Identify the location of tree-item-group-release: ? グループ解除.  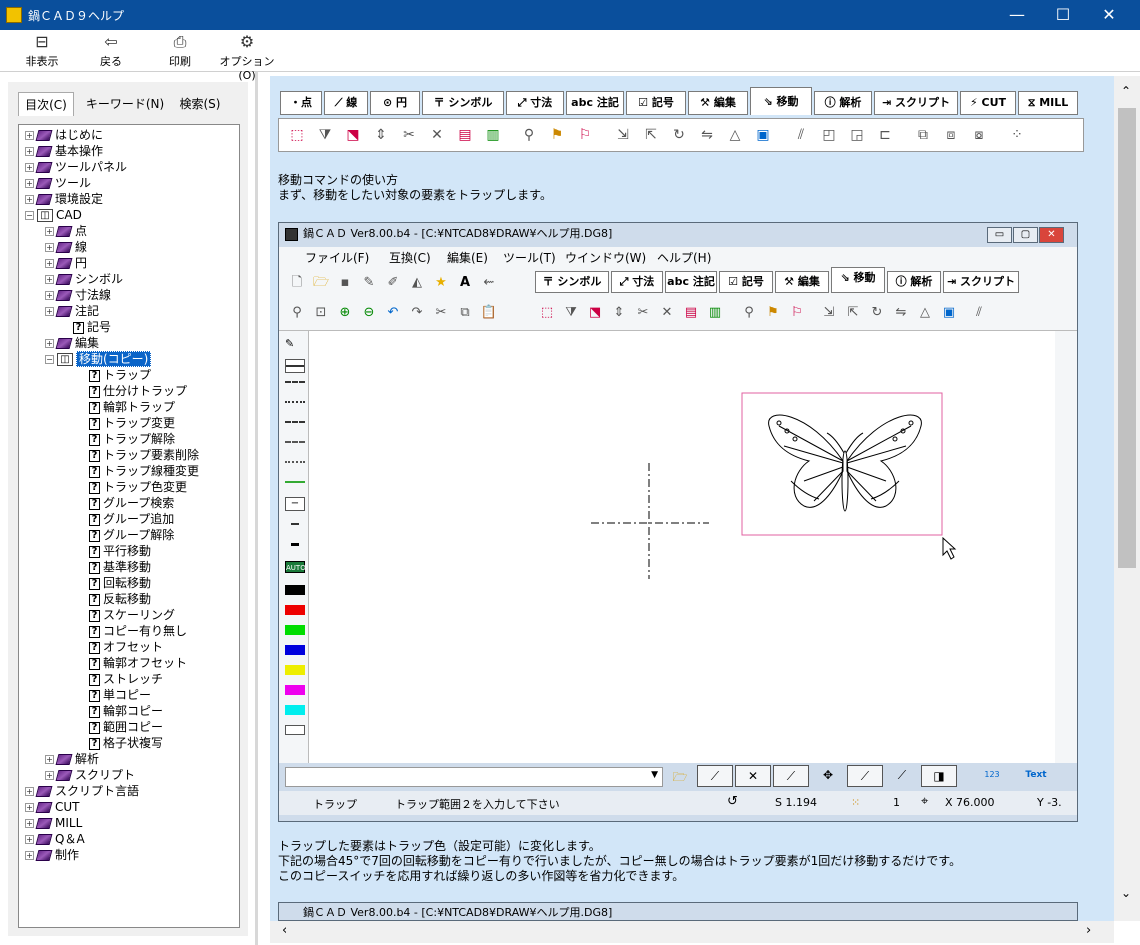
(131, 535).